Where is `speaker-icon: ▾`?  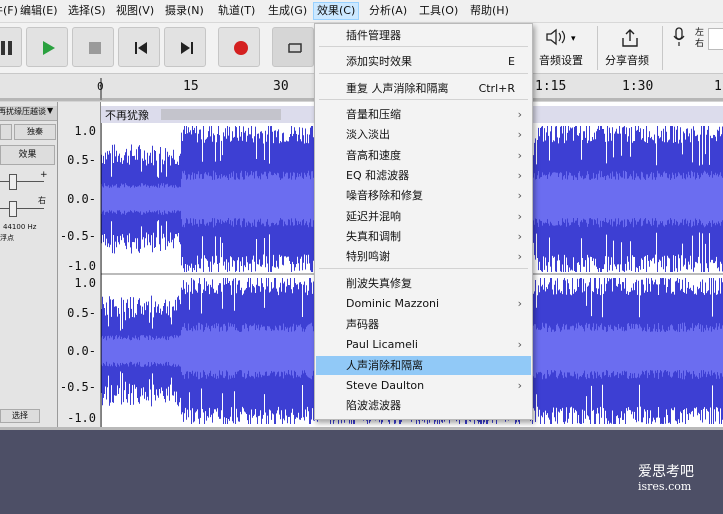 speaker-icon: ▾ is located at coordinates (561, 37).